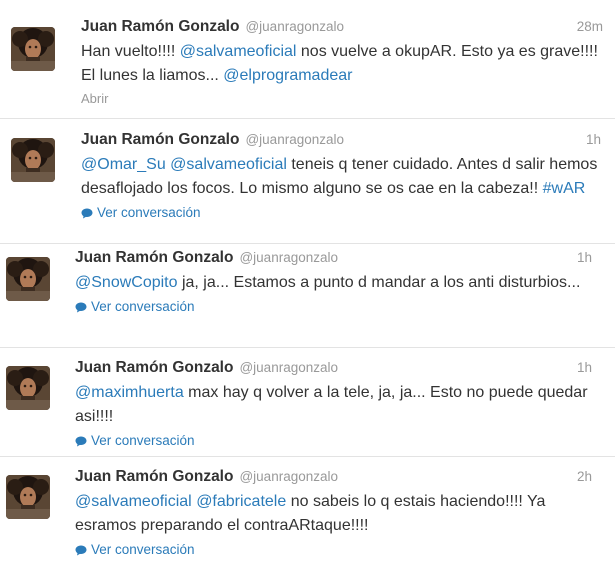 Image resolution: width=615 pixels, height=565 pixels. What do you see at coordinates (584, 476) in the screenshot?
I see `tweet-timestamp: 2h` at bounding box center [584, 476].